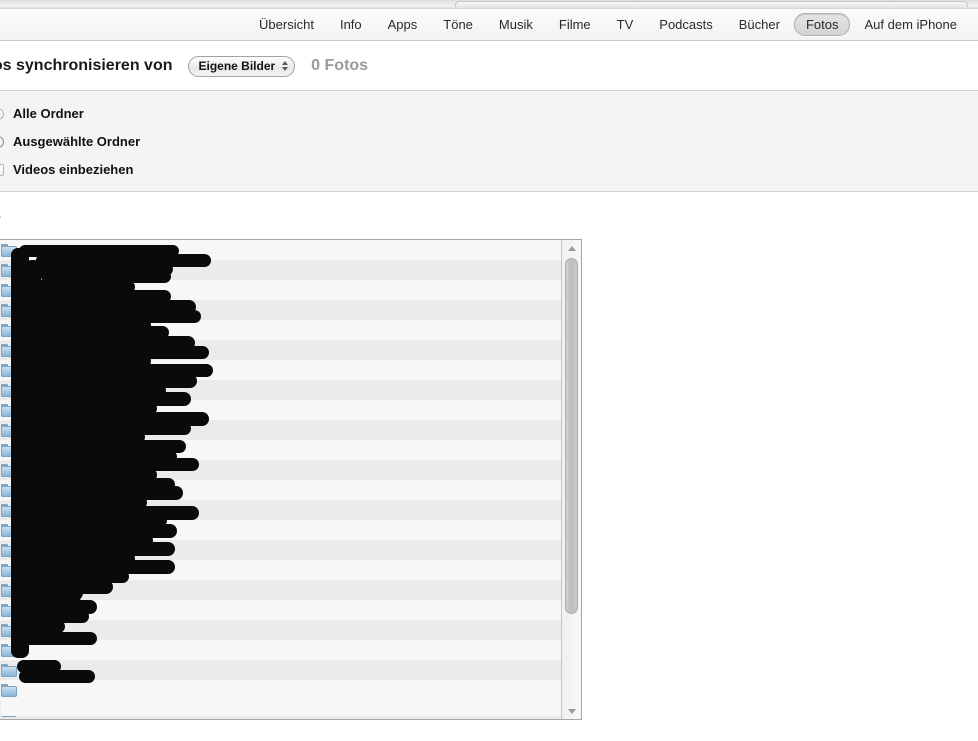  I want to click on option-selected-folders: Ausgewählte Ordner, so click(70, 141).